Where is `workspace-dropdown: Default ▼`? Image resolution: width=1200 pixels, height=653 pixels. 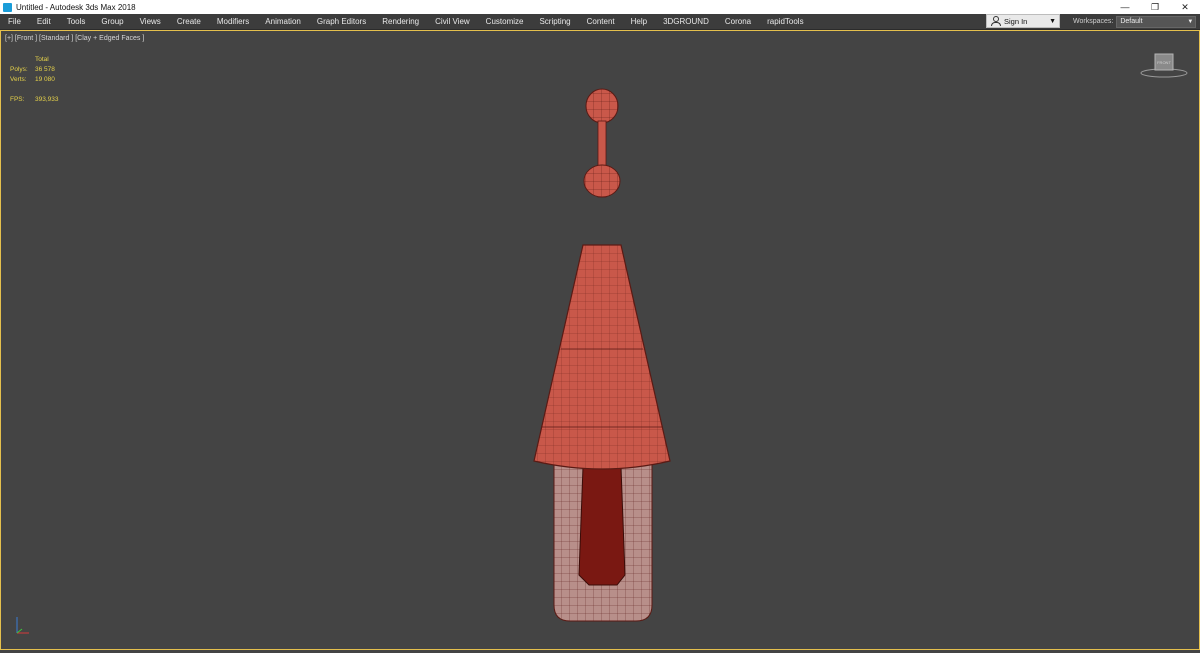
workspace-dropdown: Default ▼ is located at coordinates (1156, 21).